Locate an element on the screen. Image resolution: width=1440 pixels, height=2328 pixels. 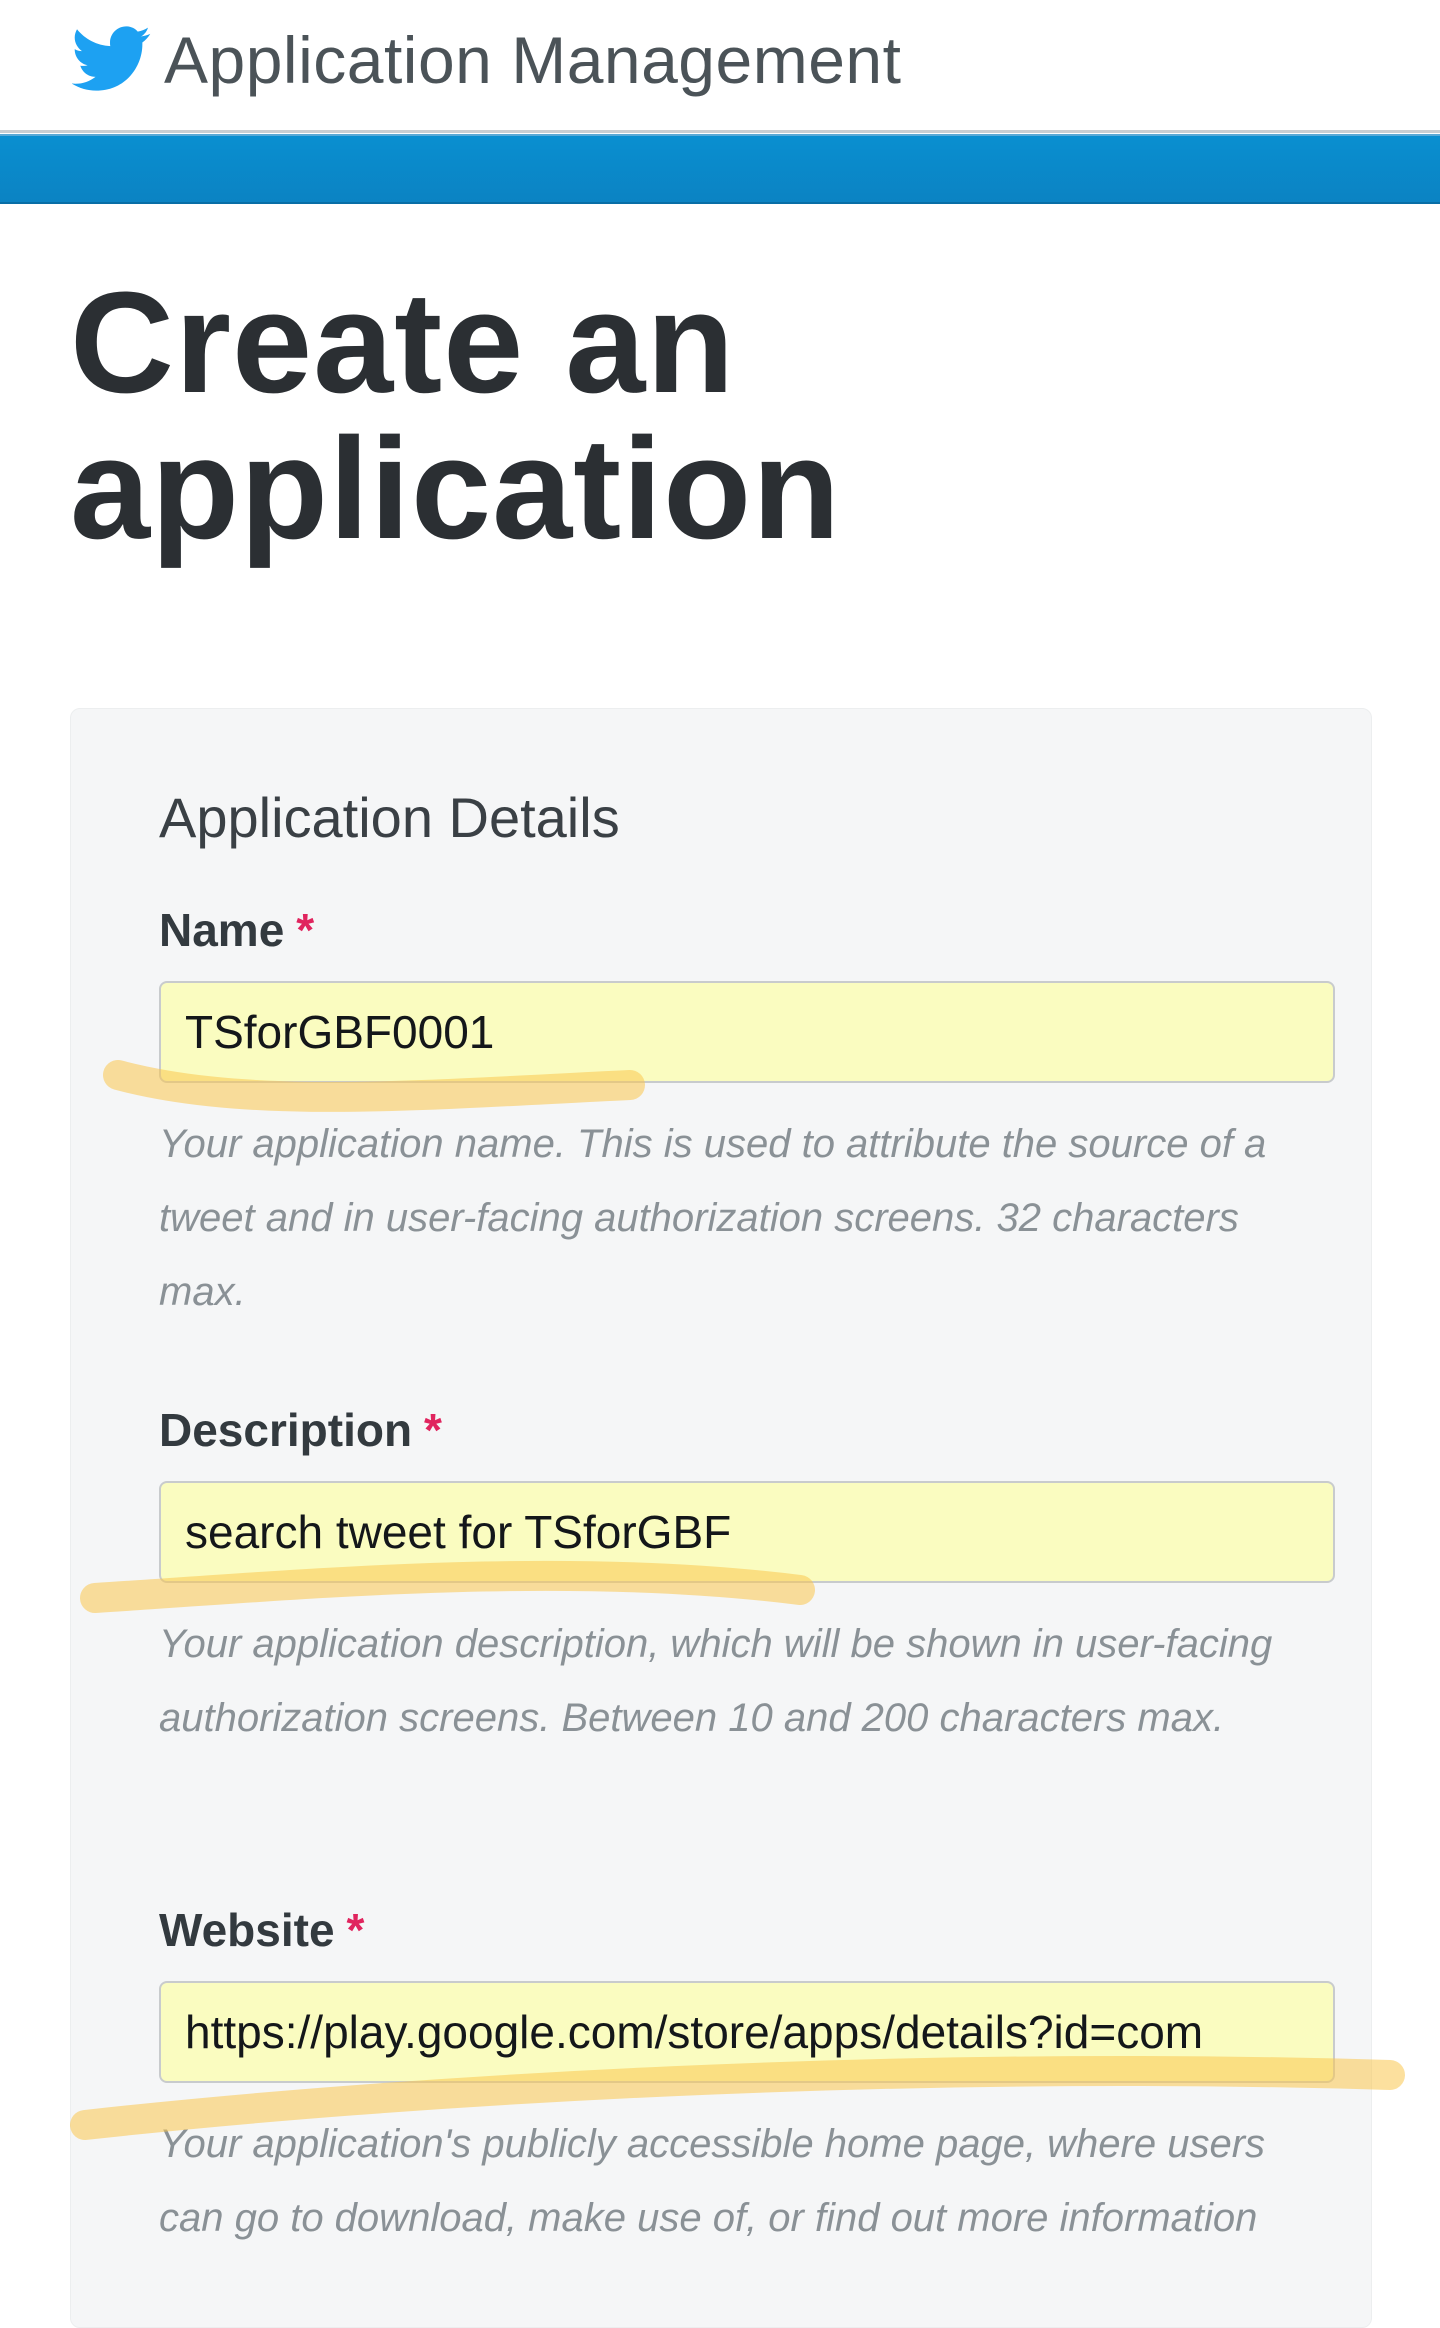
description-input is located at coordinates (747, 1532).